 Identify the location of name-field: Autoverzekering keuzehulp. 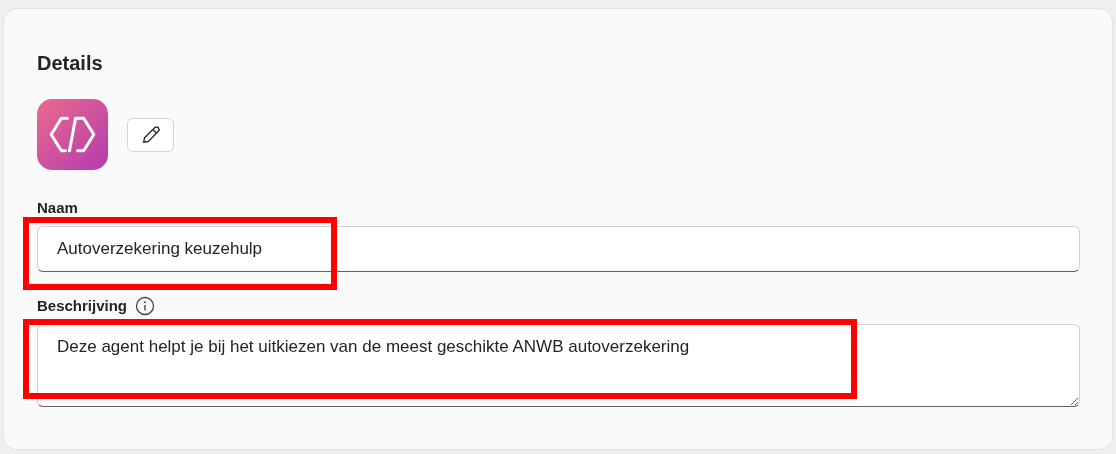
(558, 249).